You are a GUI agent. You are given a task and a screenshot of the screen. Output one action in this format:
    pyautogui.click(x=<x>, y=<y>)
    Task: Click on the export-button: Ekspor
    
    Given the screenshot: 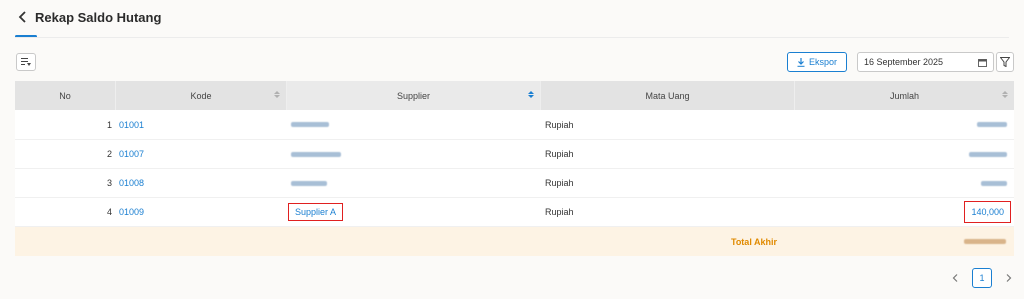 What is the action you would take?
    pyautogui.click(x=817, y=62)
    